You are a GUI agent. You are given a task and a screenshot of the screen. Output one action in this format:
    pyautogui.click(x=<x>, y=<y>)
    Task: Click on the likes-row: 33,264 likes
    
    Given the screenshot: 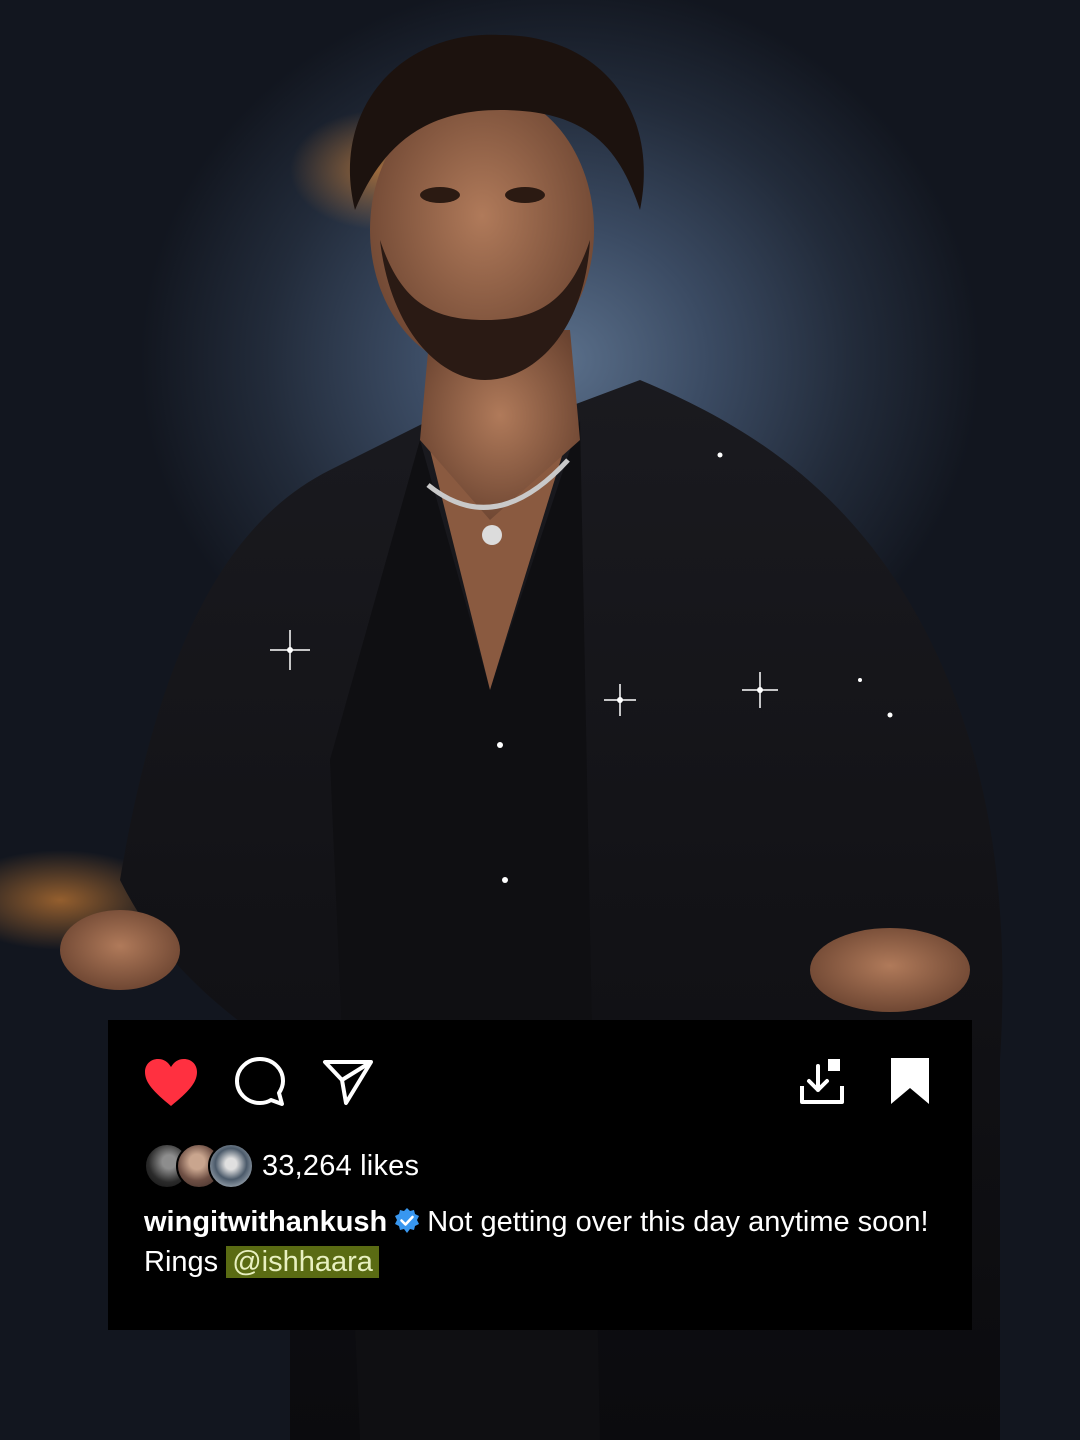 What is the action you would take?
    pyautogui.click(x=281, y=1166)
    